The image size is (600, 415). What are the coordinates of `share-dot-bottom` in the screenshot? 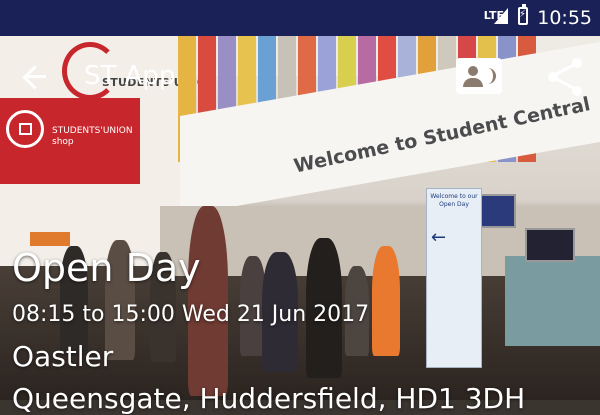 It's located at (577, 91).